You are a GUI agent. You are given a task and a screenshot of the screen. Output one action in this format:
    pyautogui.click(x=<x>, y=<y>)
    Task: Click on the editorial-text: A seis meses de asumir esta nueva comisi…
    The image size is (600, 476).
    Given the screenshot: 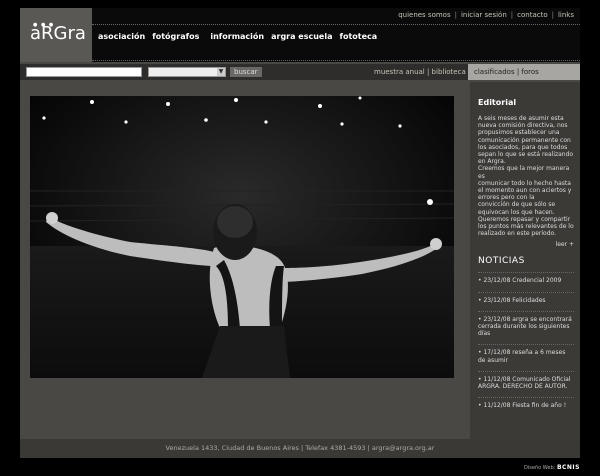 What is the action you would take?
    pyautogui.click(x=526, y=176)
    